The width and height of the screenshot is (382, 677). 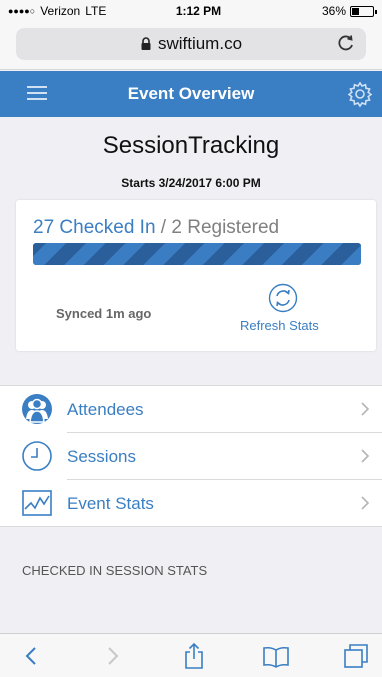 What do you see at coordinates (360, 94) in the screenshot?
I see `gear-icon` at bounding box center [360, 94].